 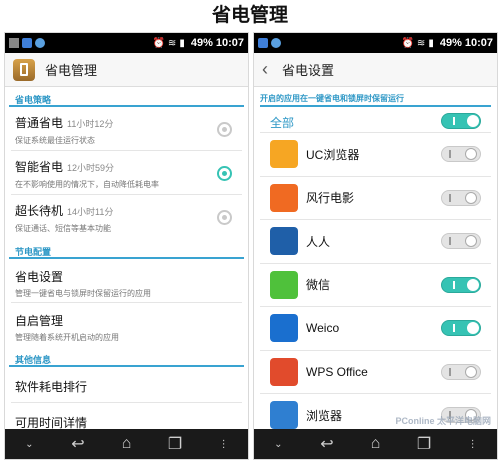 What do you see at coordinates (318, 241) in the screenshot?
I see `app-name: 人人` at bounding box center [318, 241].